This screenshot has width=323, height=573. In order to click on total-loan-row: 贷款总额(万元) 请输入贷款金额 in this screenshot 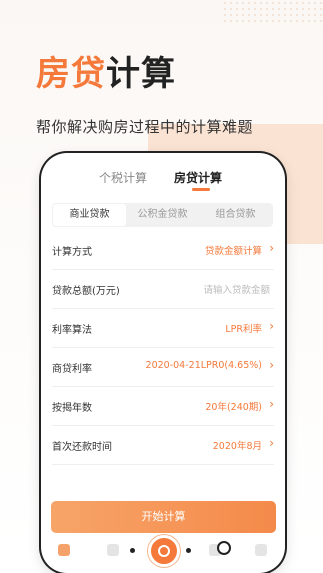, I will do `click(163, 289)`.